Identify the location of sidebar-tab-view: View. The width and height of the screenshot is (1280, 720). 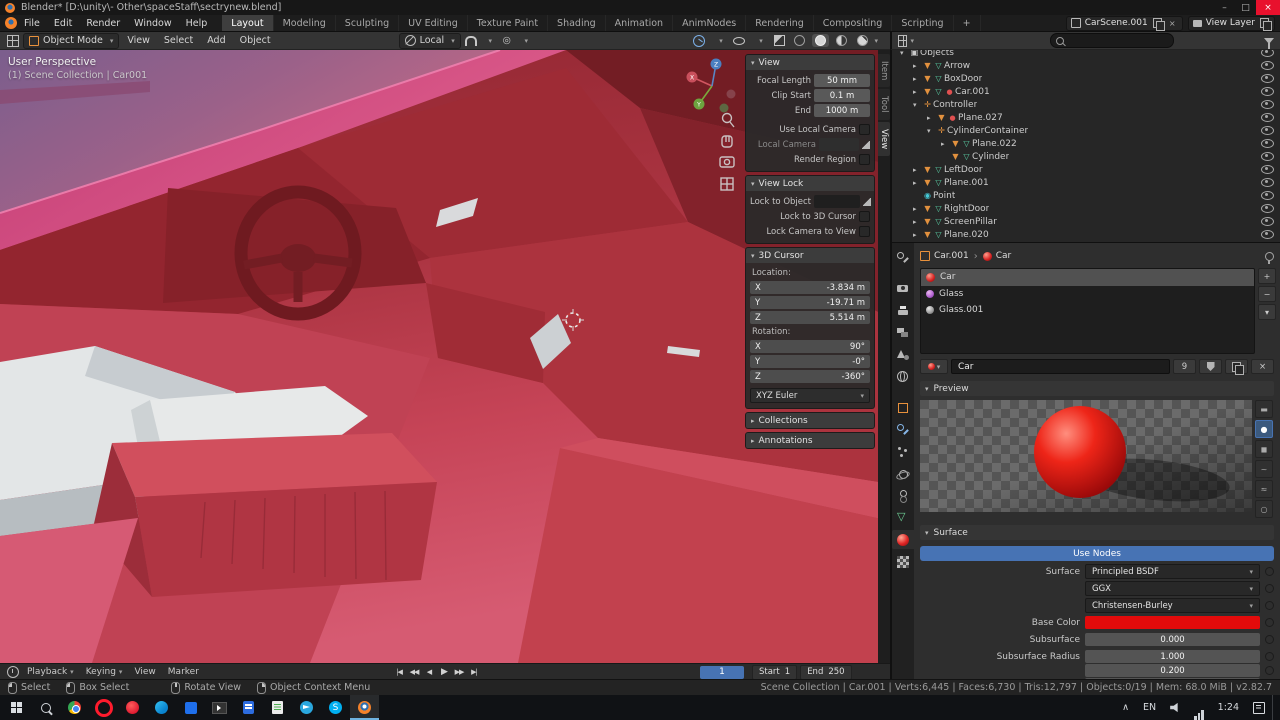
(884, 139).